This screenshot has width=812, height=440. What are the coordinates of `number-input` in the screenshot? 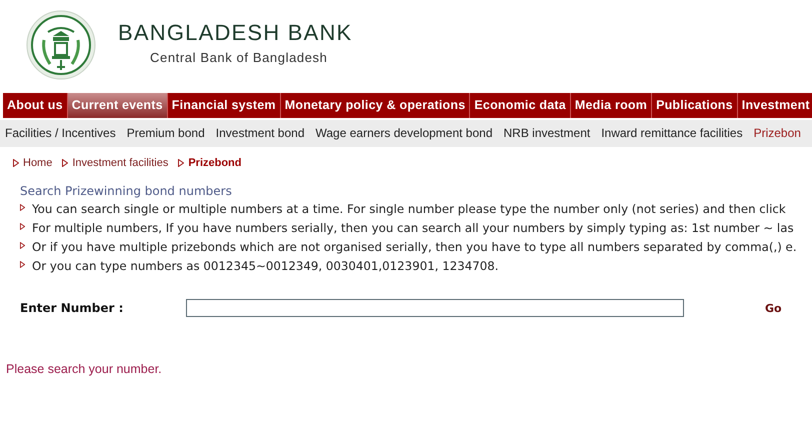 It's located at (435, 308).